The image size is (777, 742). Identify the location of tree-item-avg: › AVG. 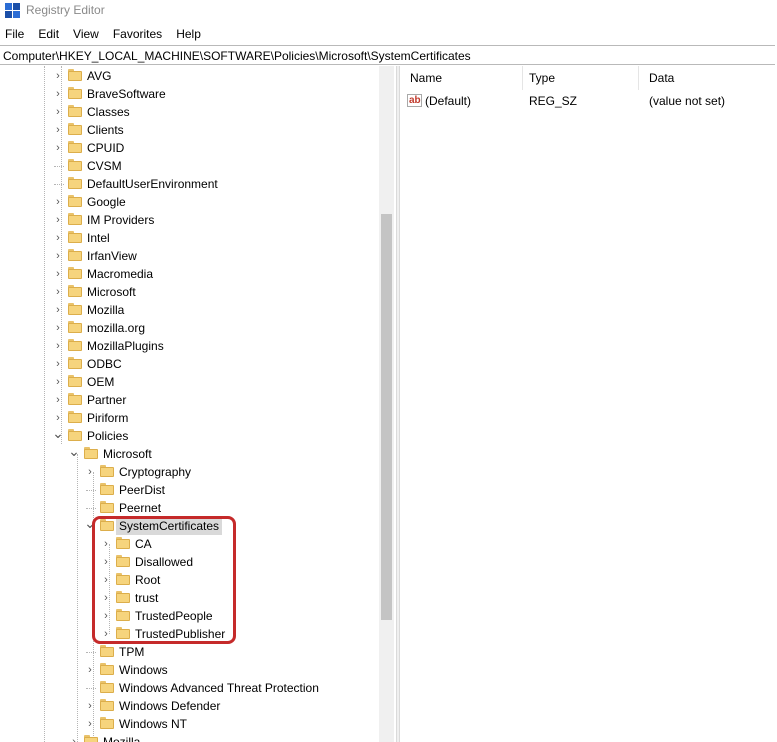
(189, 76).